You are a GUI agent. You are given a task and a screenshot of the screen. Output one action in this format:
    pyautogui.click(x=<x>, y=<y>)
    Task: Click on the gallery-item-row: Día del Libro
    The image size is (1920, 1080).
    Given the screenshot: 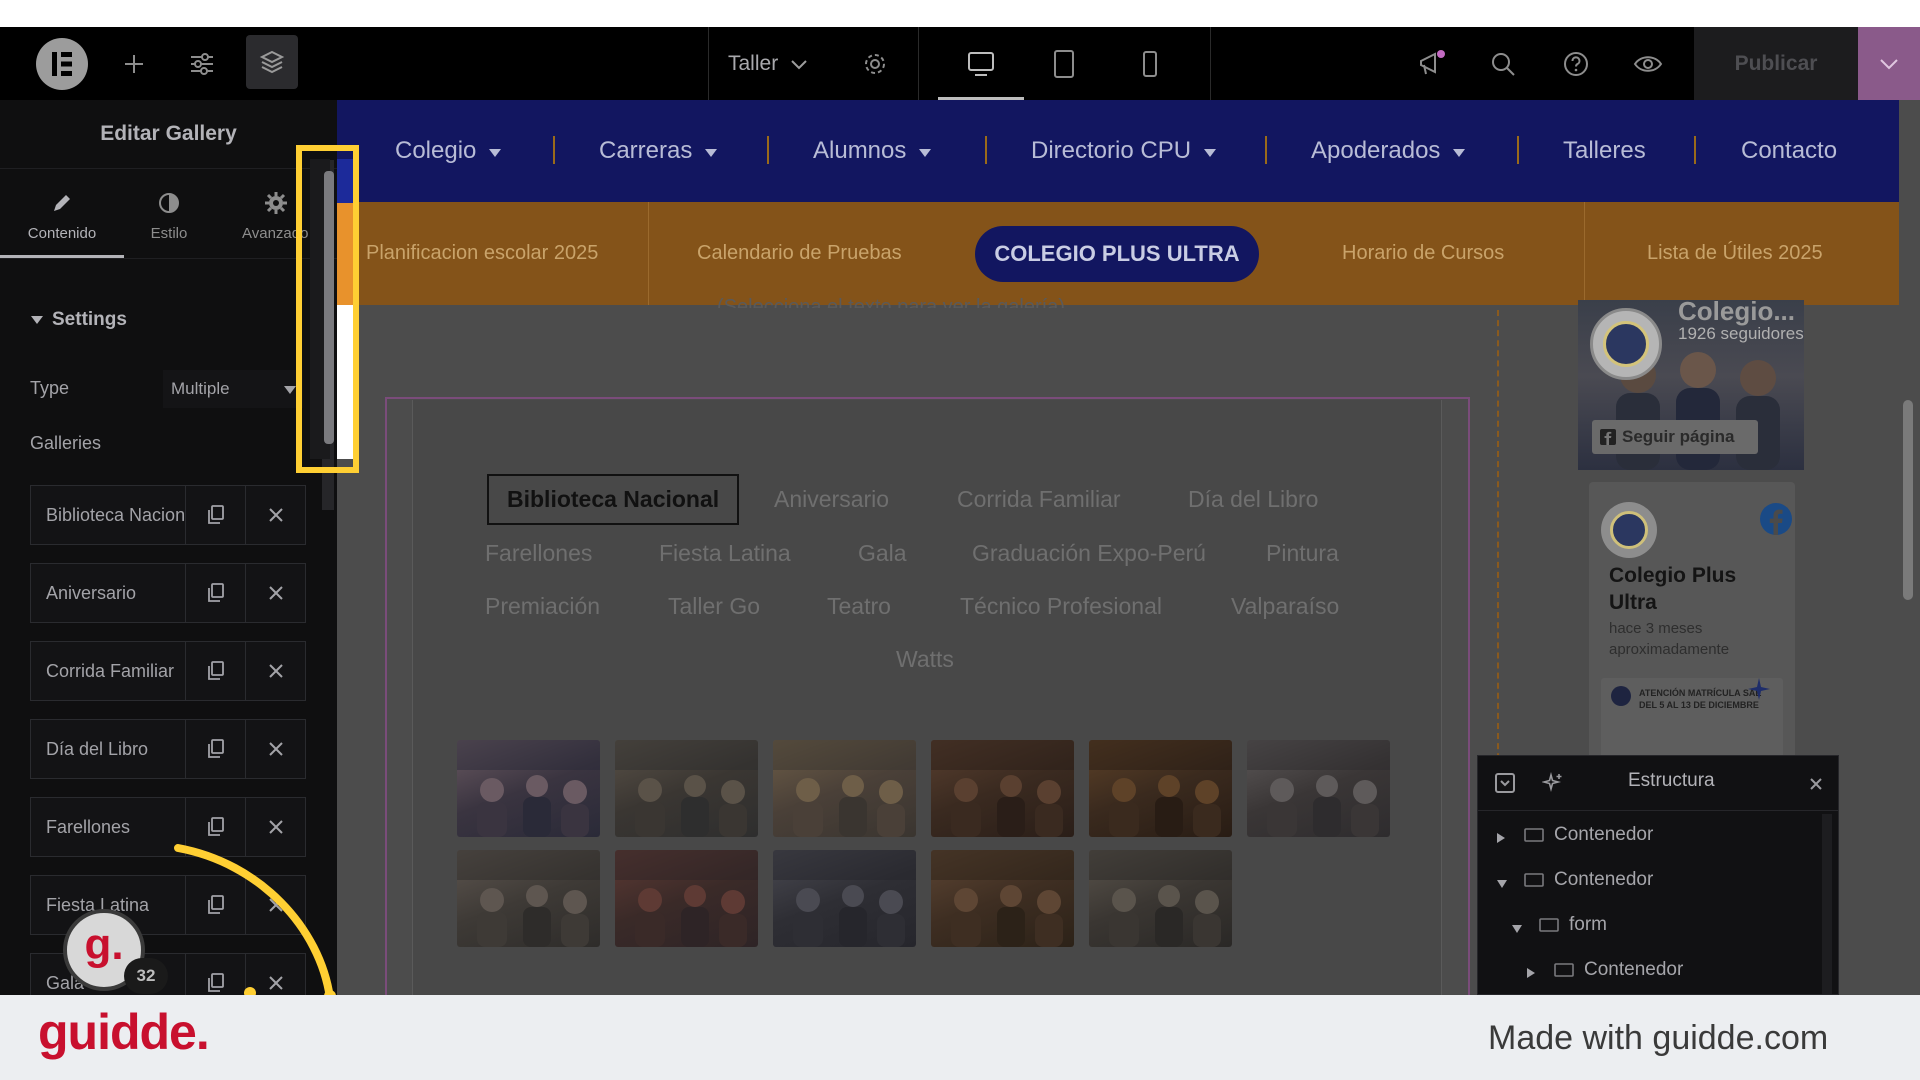 What is the action you would take?
    pyautogui.click(x=168, y=749)
    